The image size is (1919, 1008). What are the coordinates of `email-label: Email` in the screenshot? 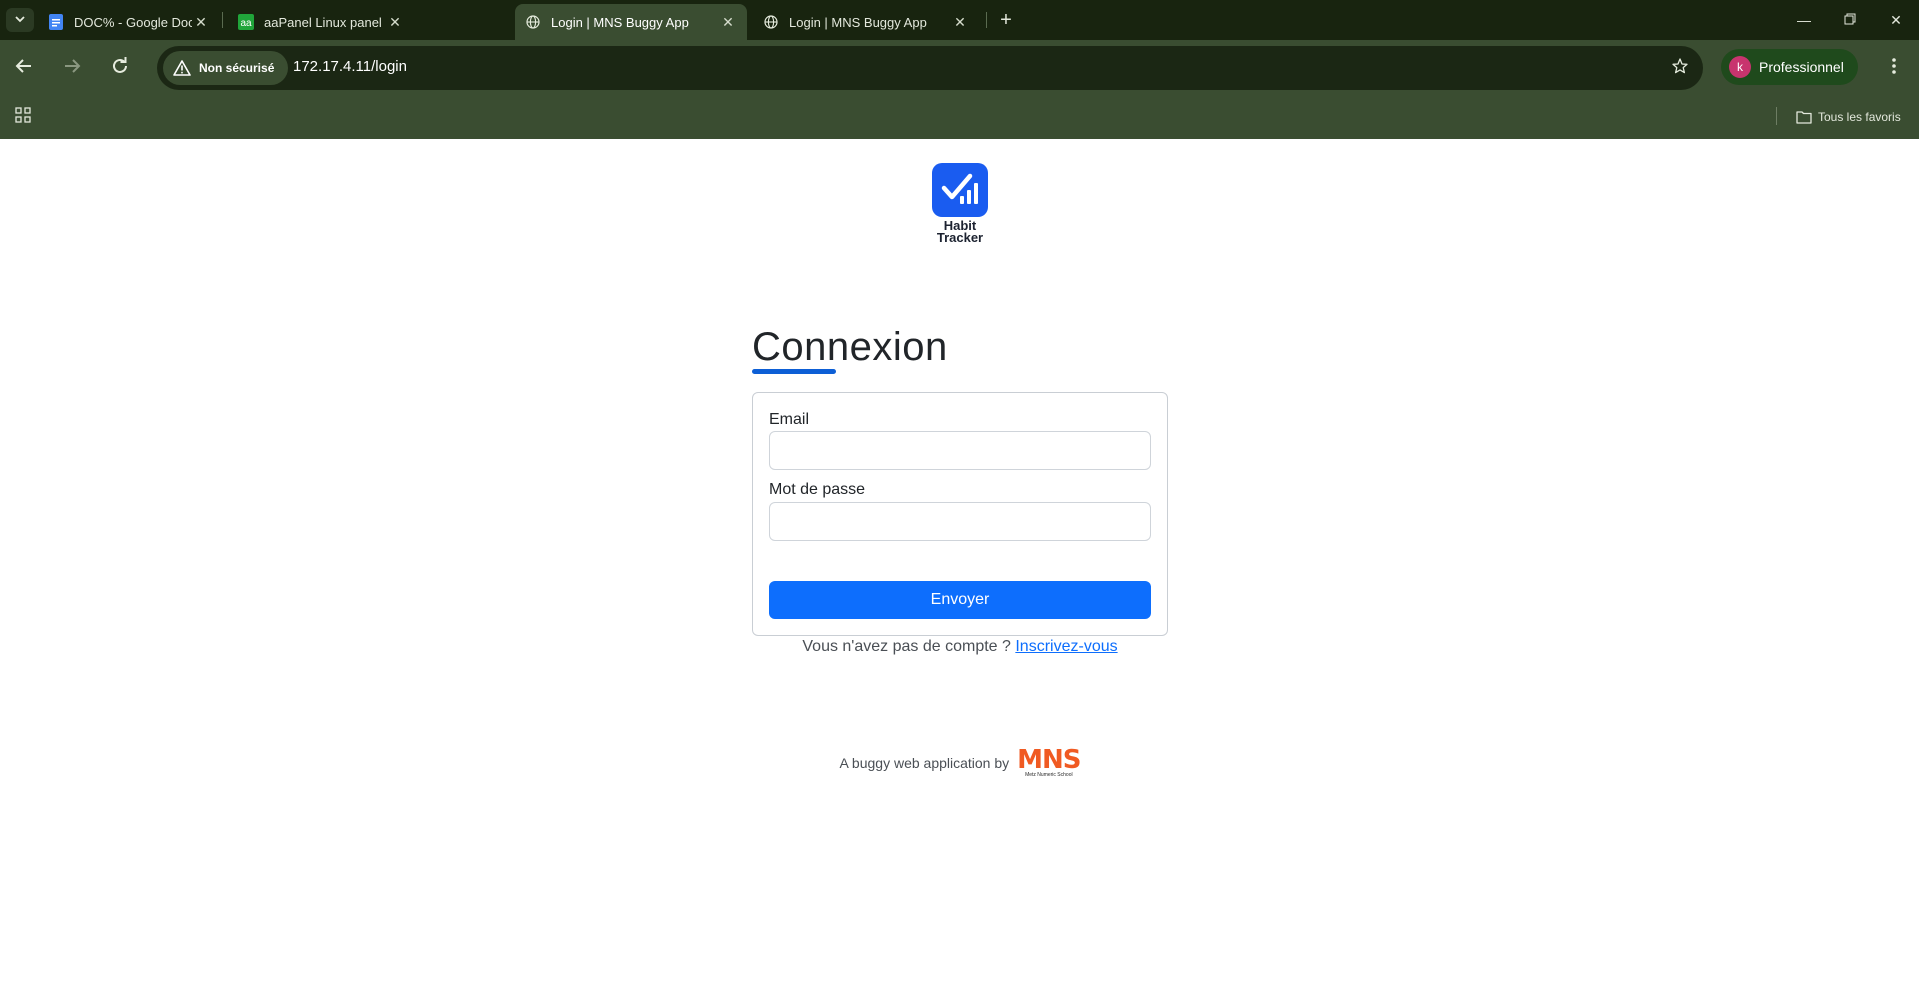 It's located at (789, 419).